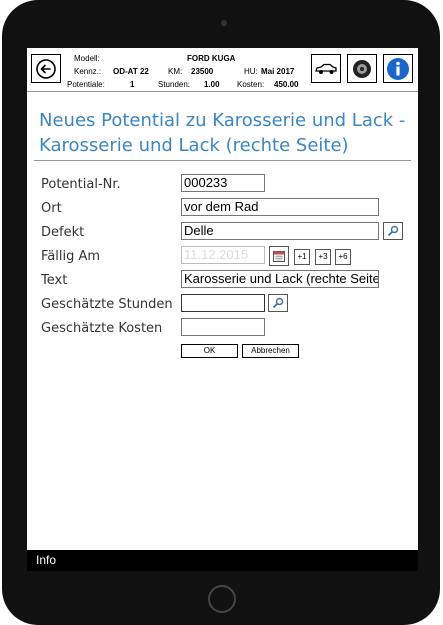 This screenshot has width=443, height=625. What do you see at coordinates (222, 599) in the screenshot?
I see `home-button` at bounding box center [222, 599].